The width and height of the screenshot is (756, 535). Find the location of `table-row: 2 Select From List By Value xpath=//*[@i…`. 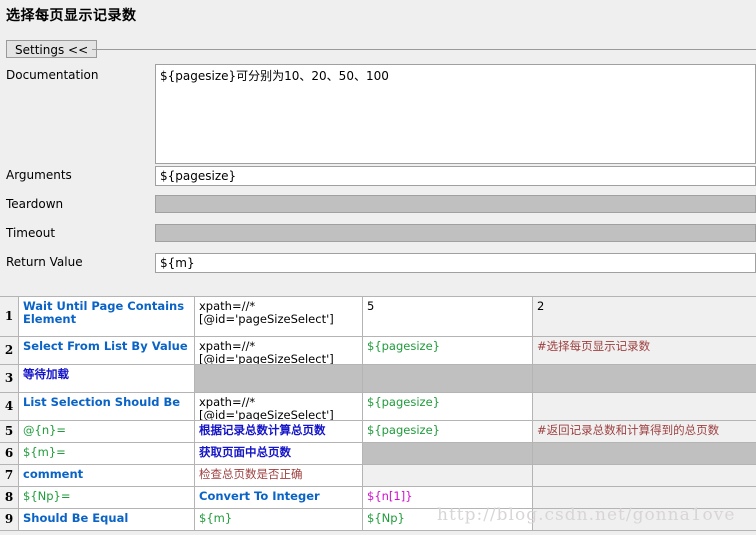

table-row: 2 Select From List By Value xpath=//*[@i… is located at coordinates (378, 351).